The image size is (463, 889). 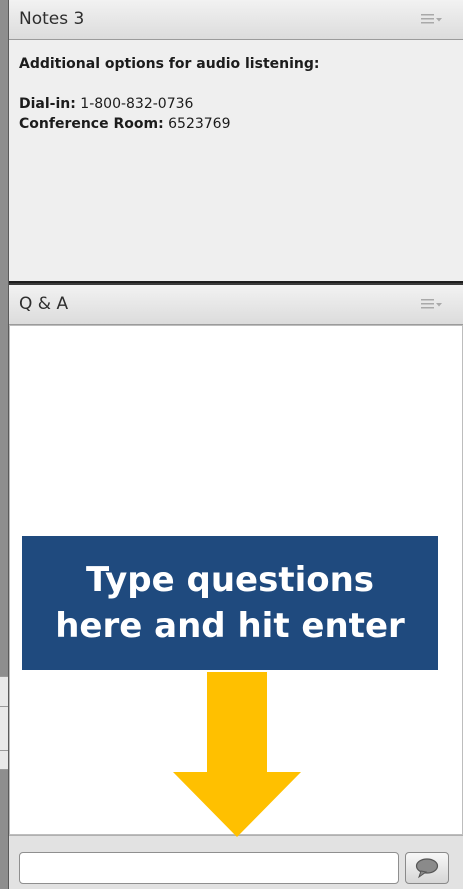 I want to click on qa-pod-title: Q & A, so click(x=44, y=304).